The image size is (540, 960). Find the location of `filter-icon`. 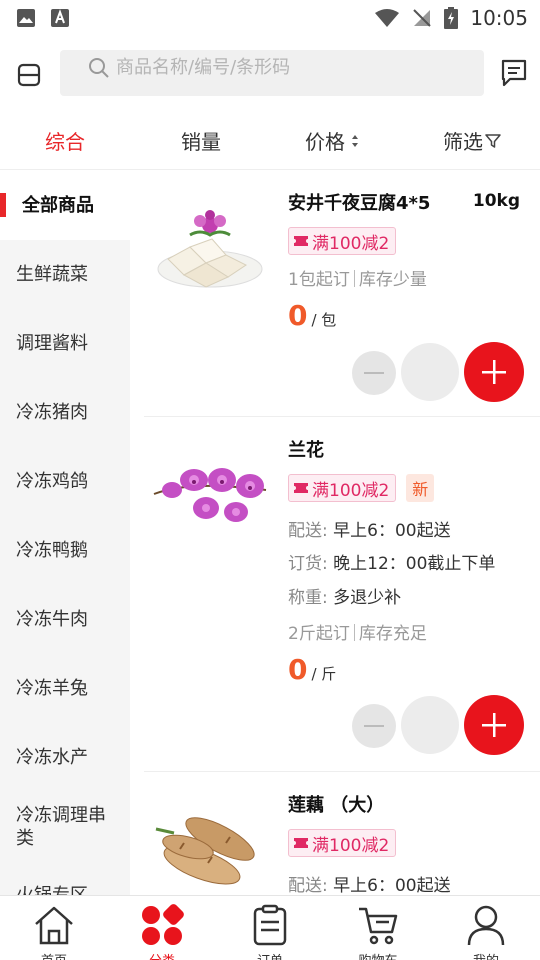

filter-icon is located at coordinates (493, 140).